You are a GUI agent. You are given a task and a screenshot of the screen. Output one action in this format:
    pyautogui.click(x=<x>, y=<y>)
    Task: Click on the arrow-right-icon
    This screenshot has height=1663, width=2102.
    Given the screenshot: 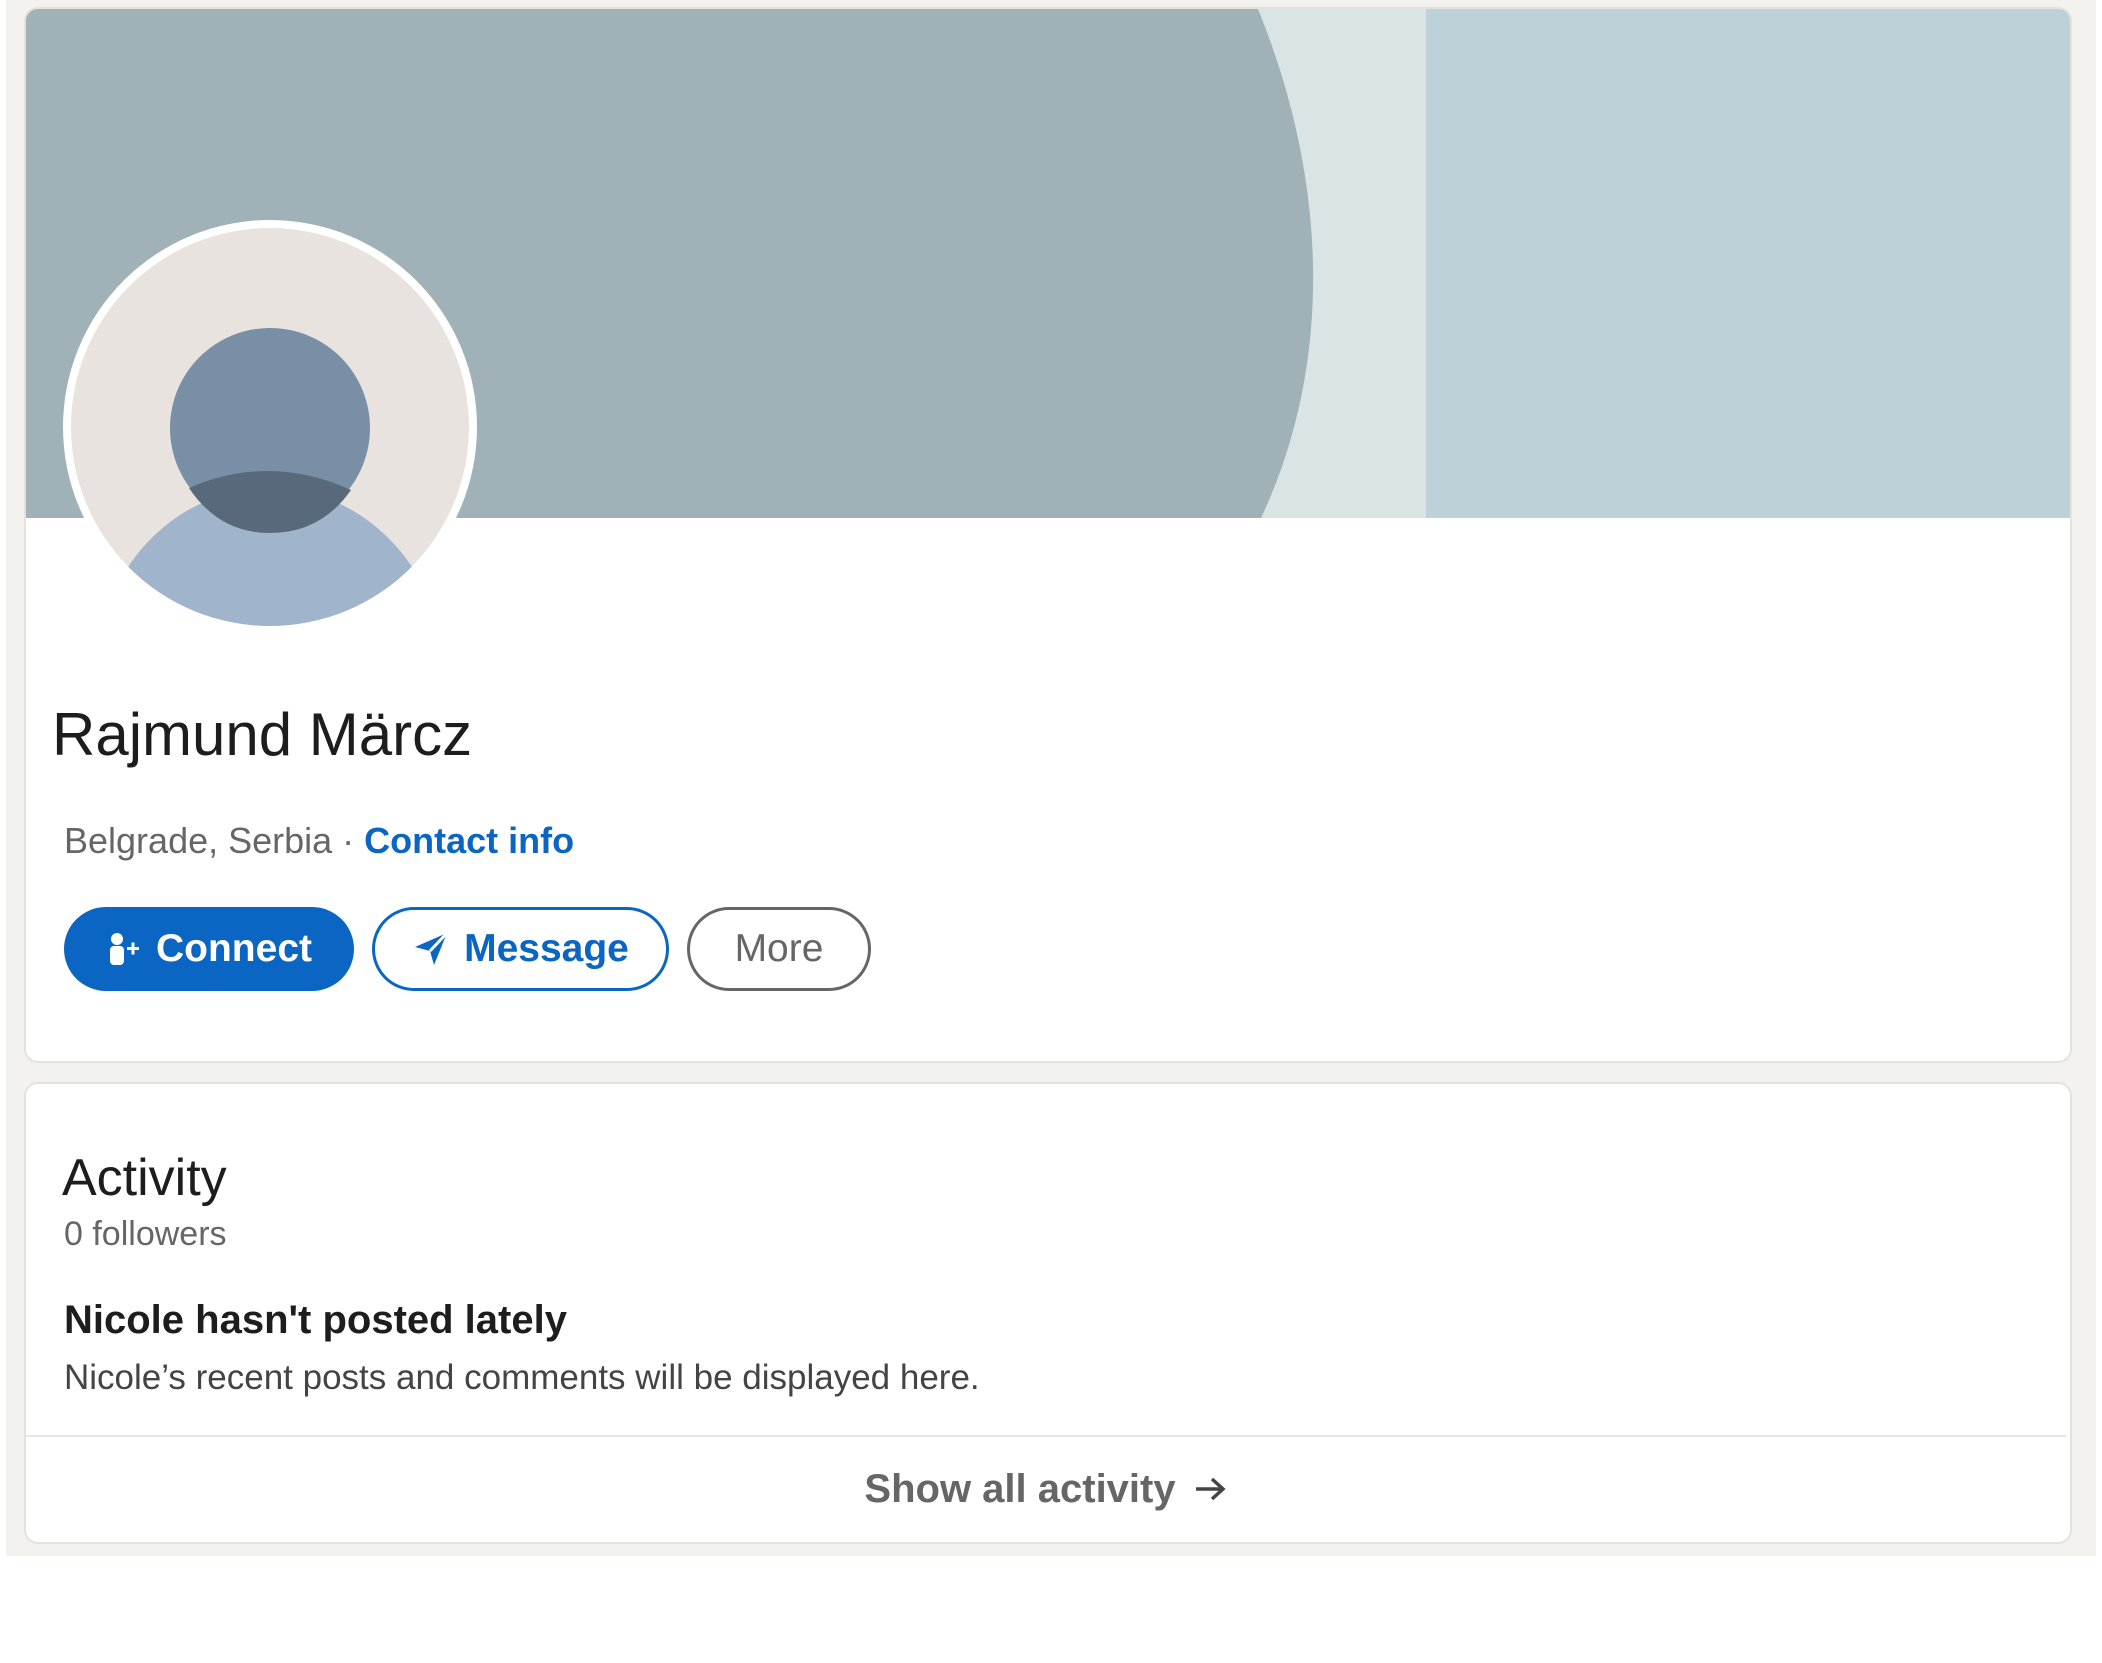 What is the action you would take?
    pyautogui.click(x=1210, y=1489)
    